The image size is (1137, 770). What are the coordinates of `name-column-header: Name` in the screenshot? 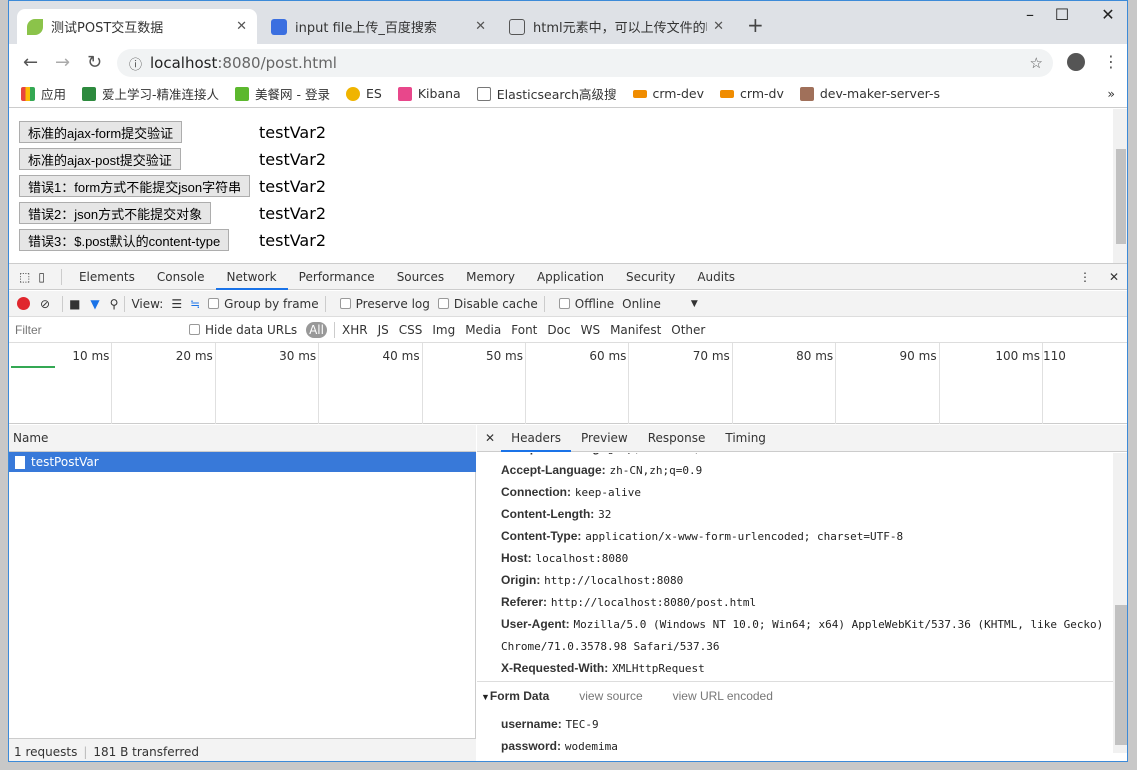 It's located at (242, 438).